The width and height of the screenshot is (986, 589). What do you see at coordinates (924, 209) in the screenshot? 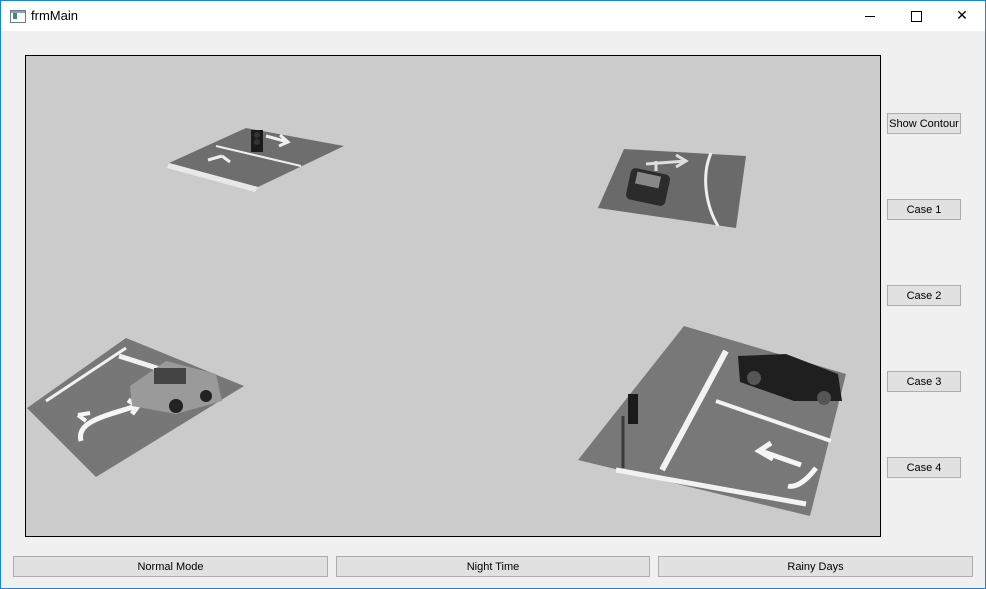
I see `case-1-button: Case 1` at bounding box center [924, 209].